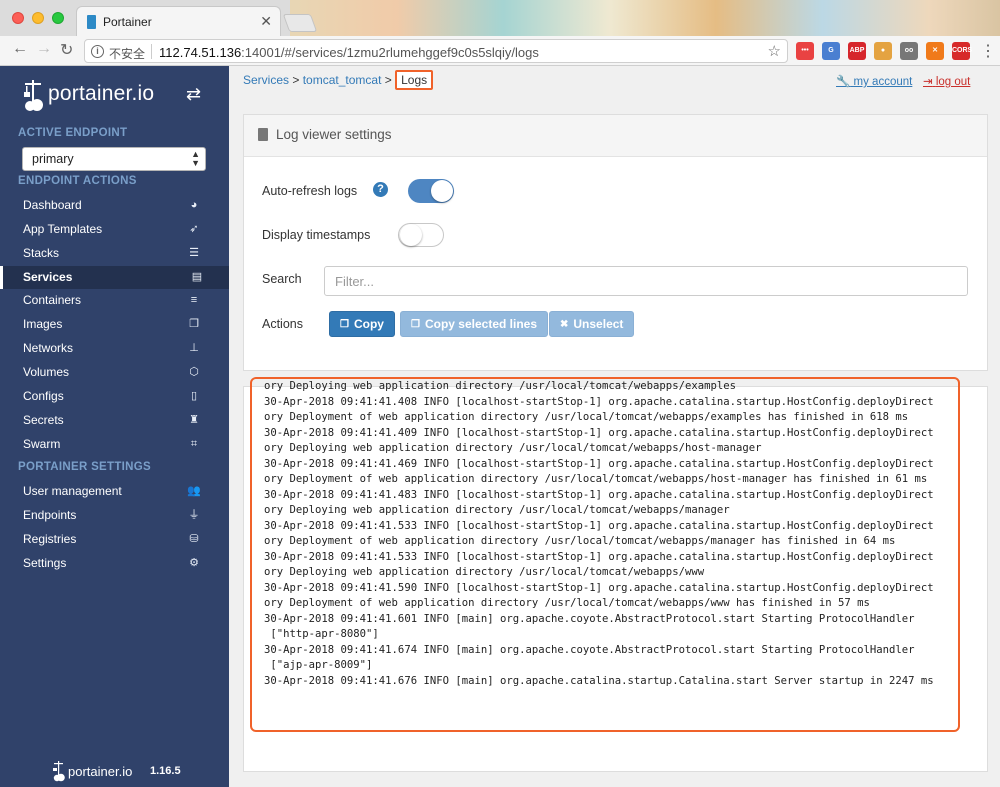 The width and height of the screenshot is (1000, 787). I want to click on breadcrumb: Services > tomcat_tomcat > Logs, so click(338, 80).